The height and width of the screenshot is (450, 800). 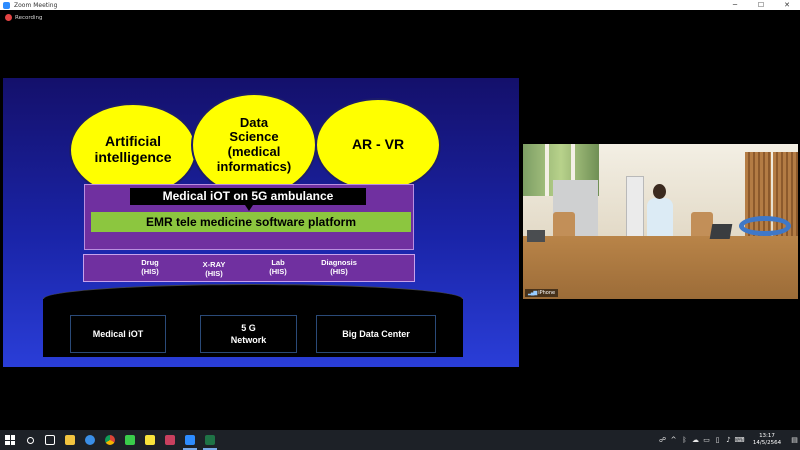 I want to click on taskbar-clock: 13:17 14/5/2564, so click(x=767, y=439).